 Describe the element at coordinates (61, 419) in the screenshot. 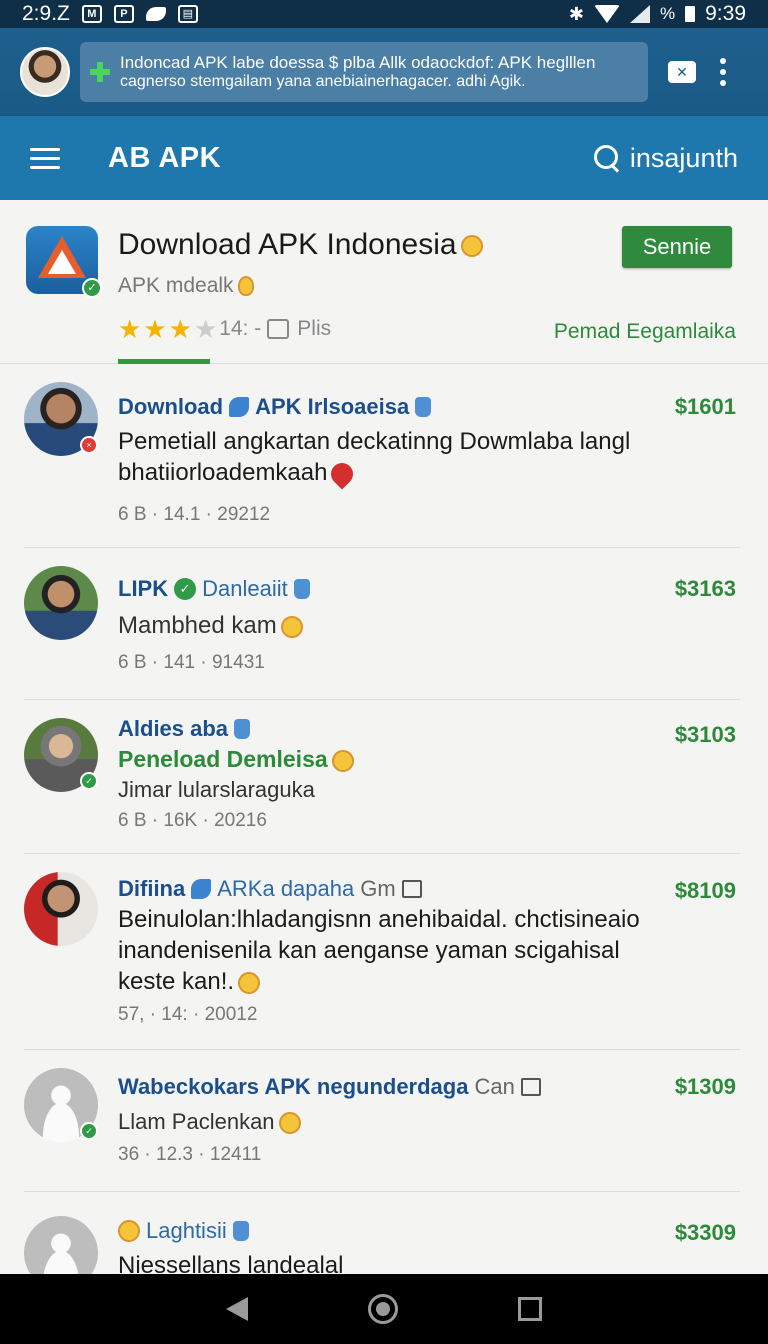

I see `avatar: ×` at that location.